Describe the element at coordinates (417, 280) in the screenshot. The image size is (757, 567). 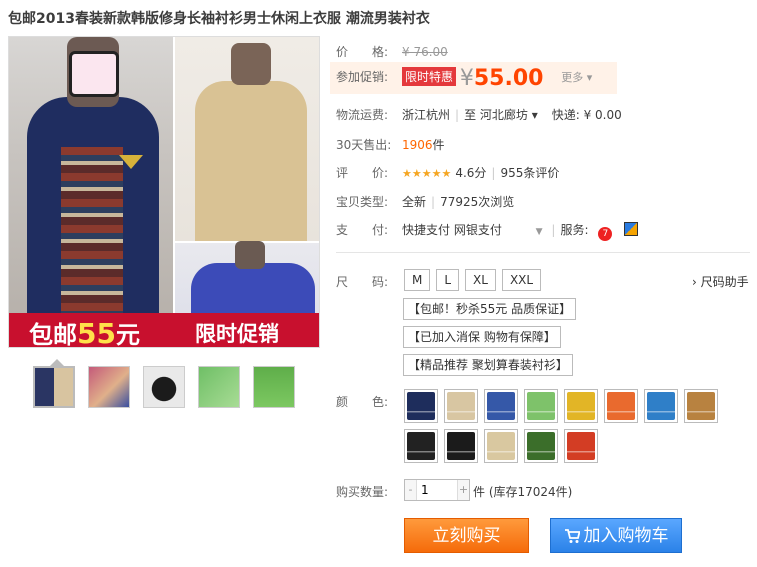
I see `size-option-m: M` at that location.